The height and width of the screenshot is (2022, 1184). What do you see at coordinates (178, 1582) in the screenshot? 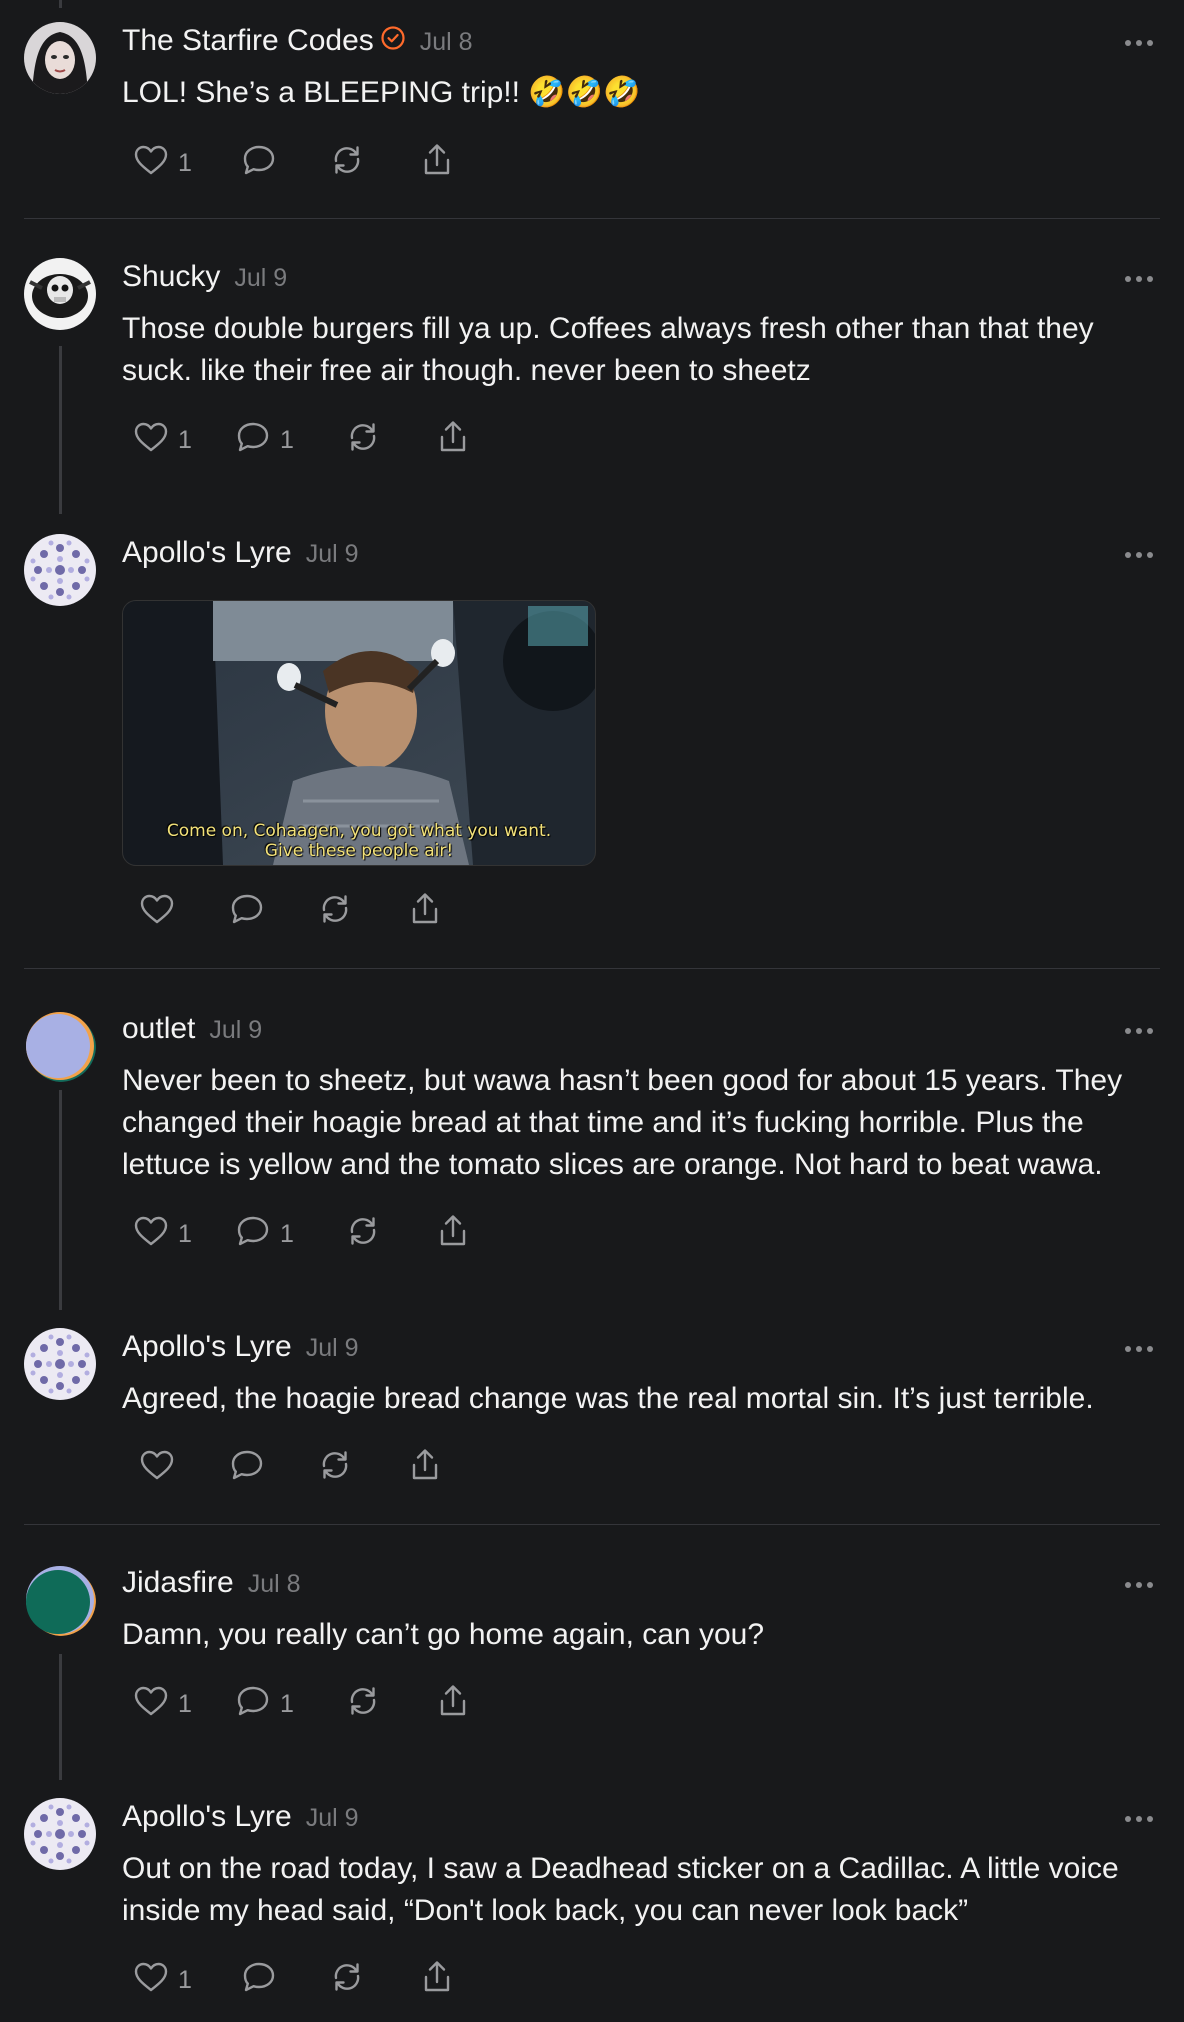
I see `author-name-label: Jidasfire` at bounding box center [178, 1582].